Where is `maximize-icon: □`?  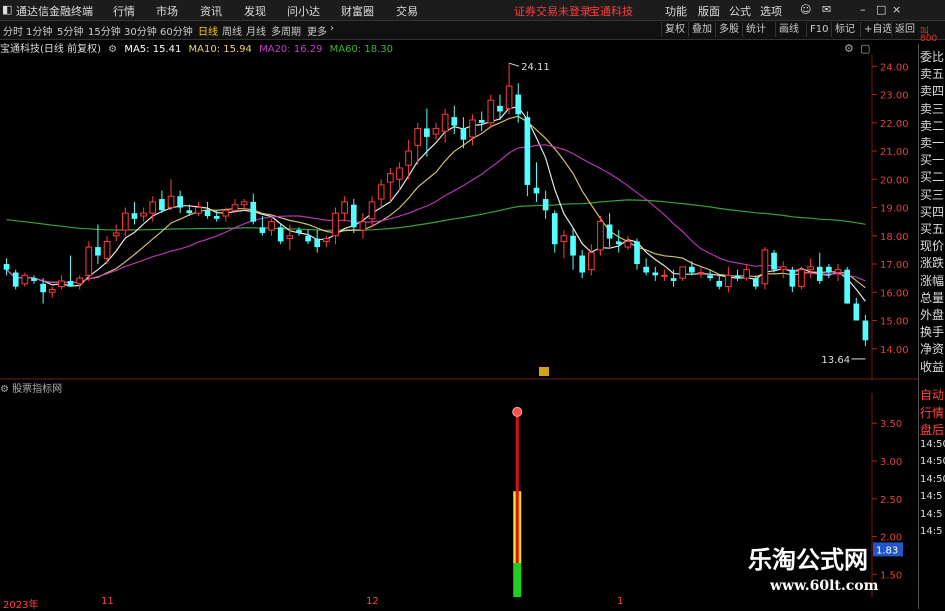 maximize-icon: □ is located at coordinates (881, 9).